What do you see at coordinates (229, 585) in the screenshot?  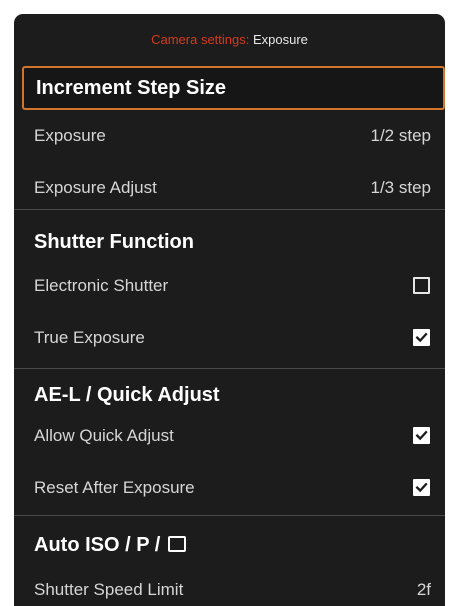 I see `setting-row-shutter-speed-limit: Shutter Speed Limit 2f` at bounding box center [229, 585].